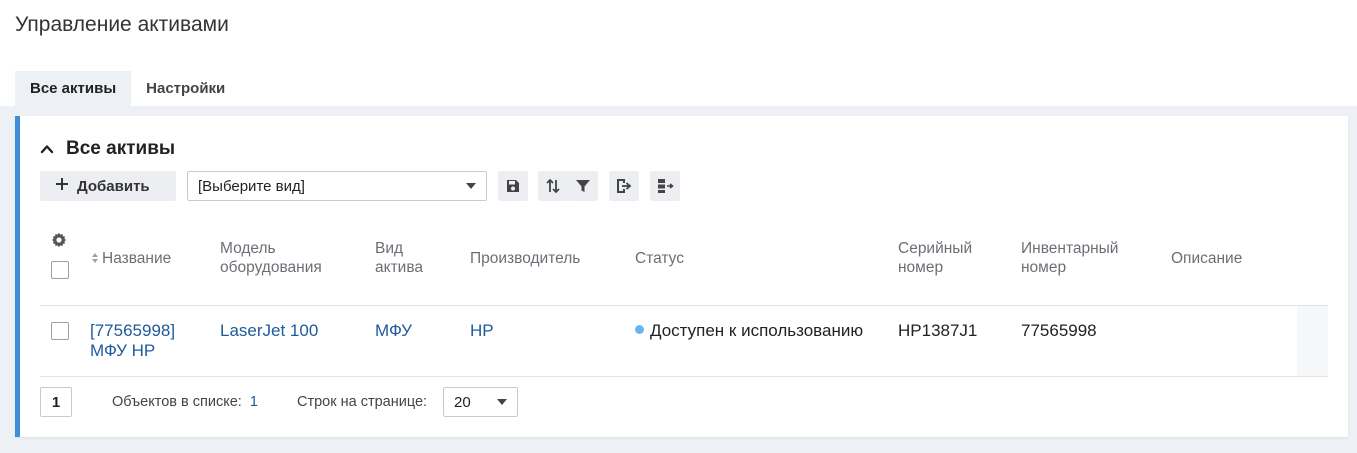 The width and height of the screenshot is (1357, 453). What do you see at coordinates (462, 402) in the screenshot?
I see `rows-per-page-value: 20` at bounding box center [462, 402].